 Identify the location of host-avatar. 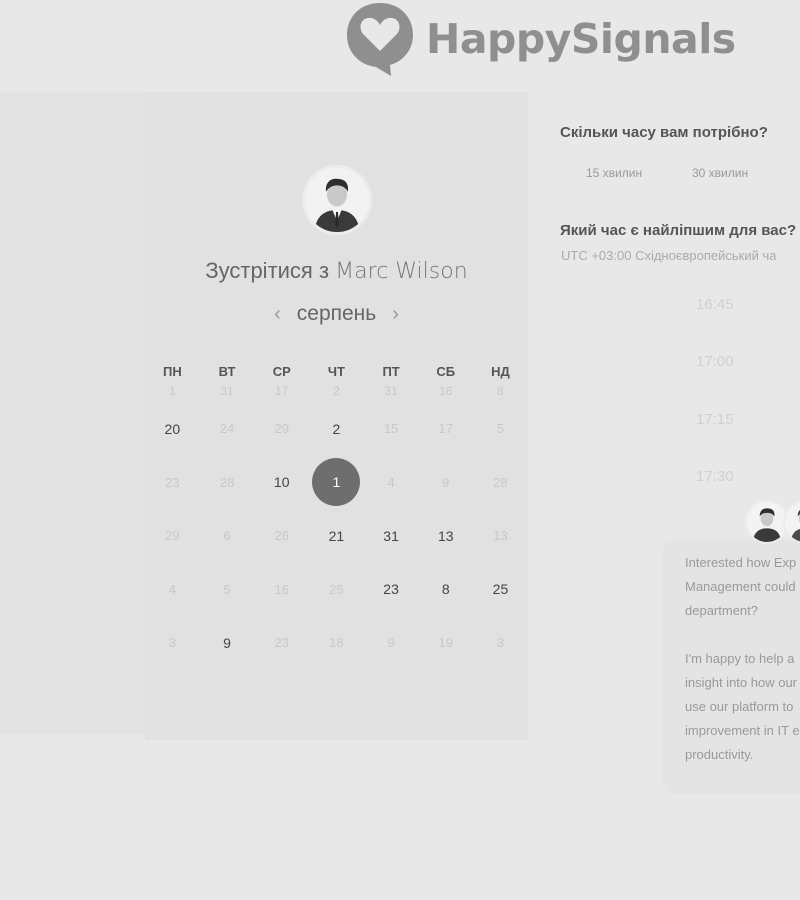
(337, 200).